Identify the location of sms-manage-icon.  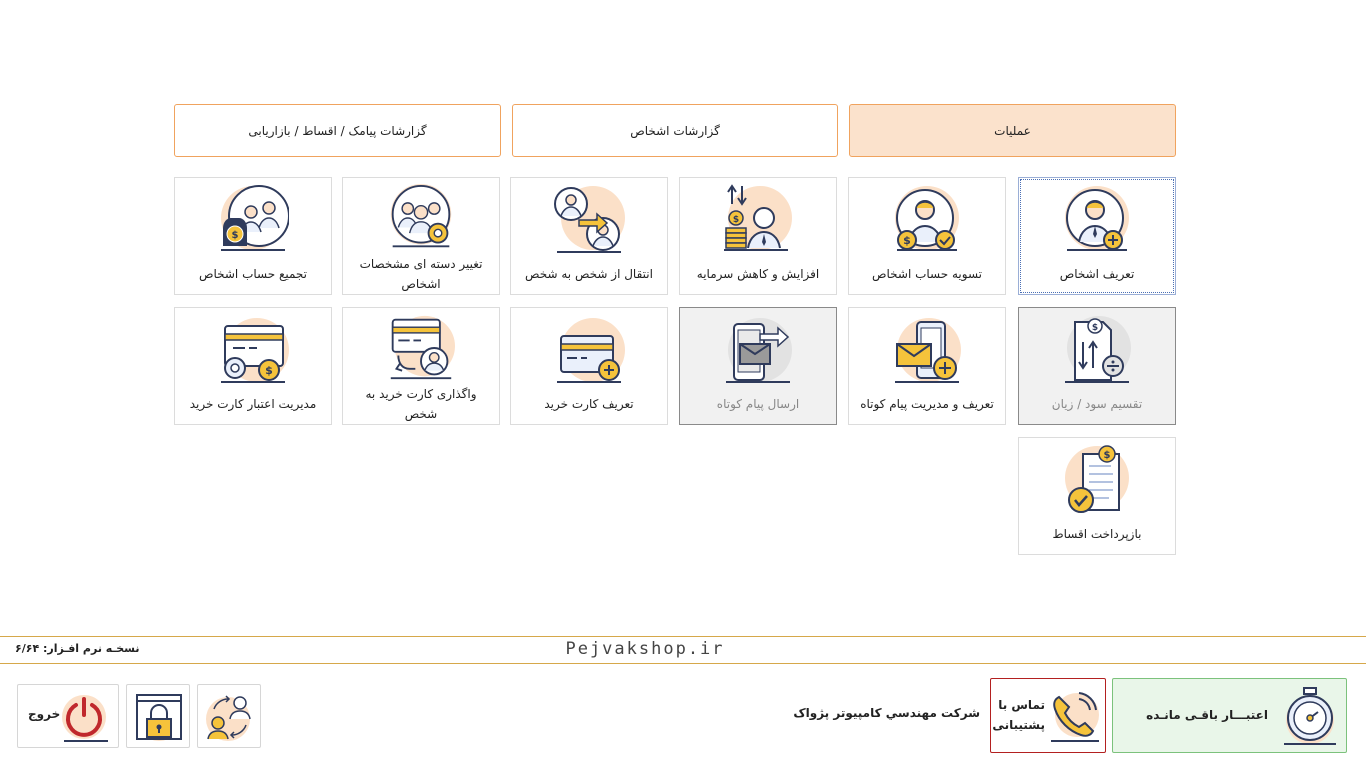
(928, 350).